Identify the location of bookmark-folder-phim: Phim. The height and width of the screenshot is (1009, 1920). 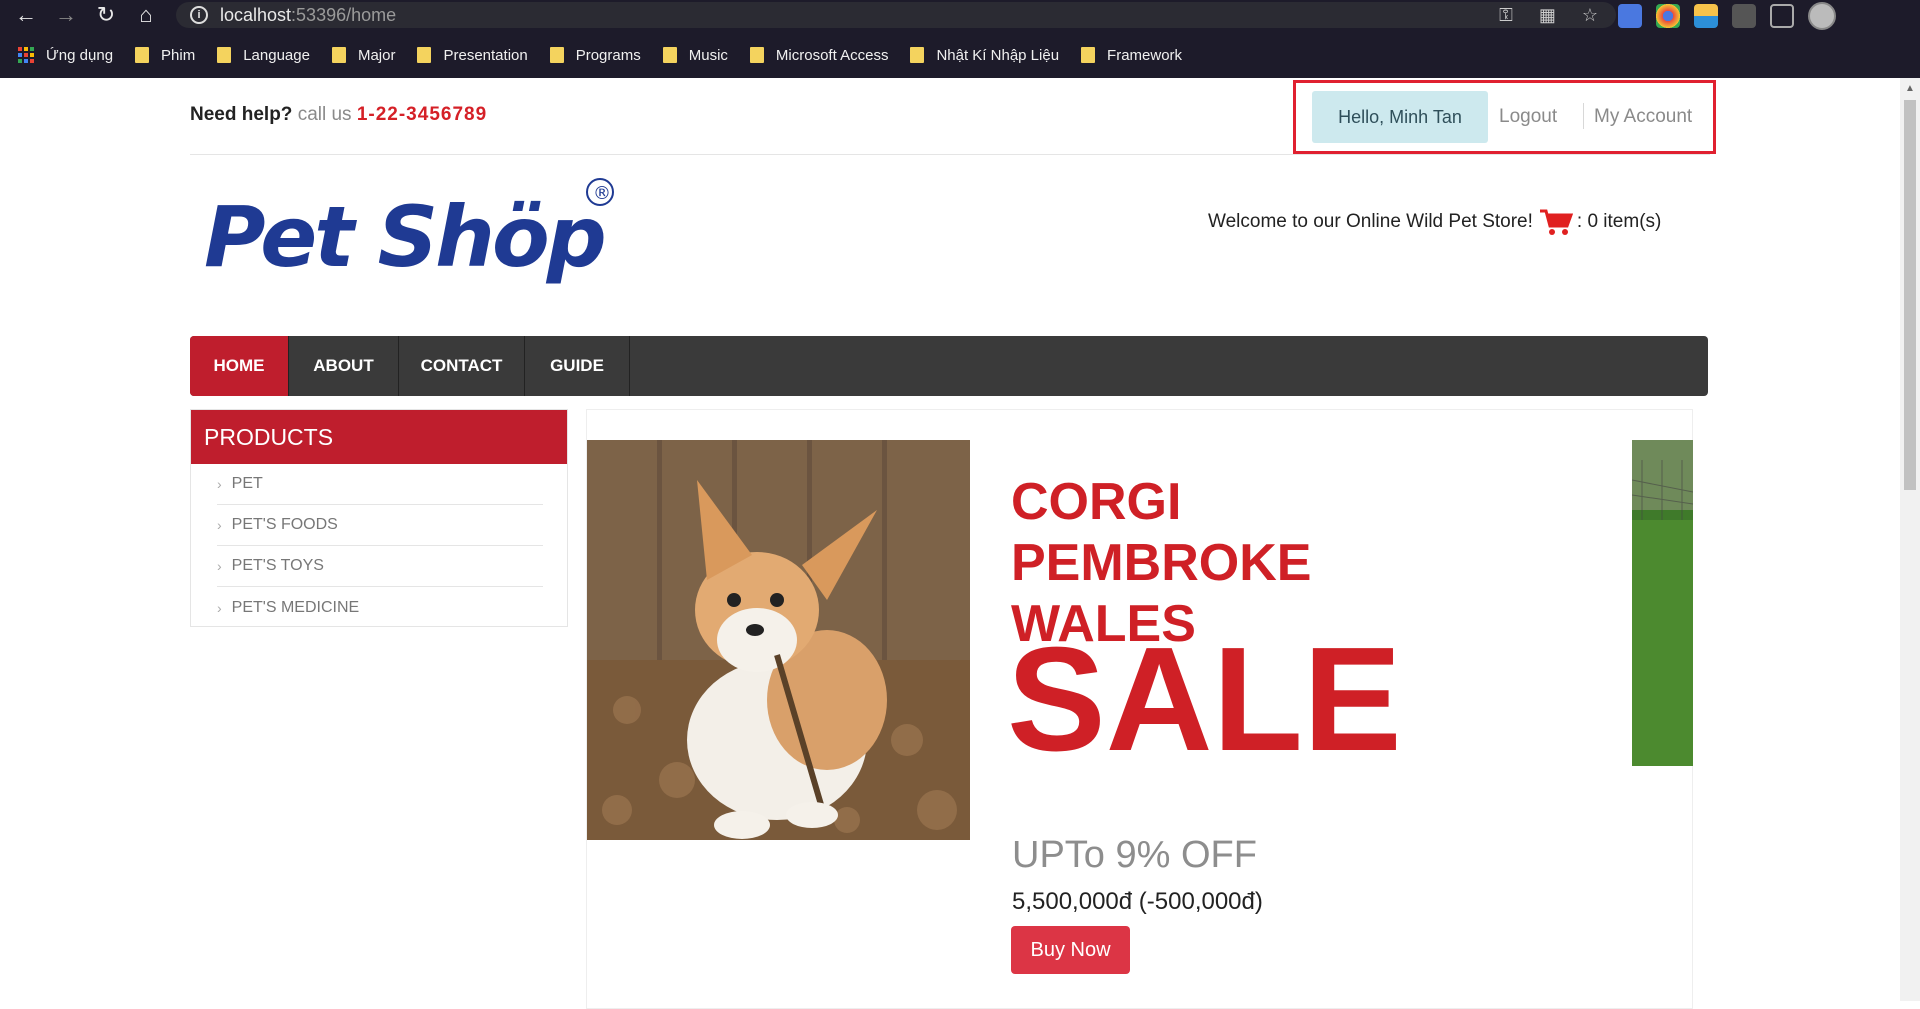
(165, 55).